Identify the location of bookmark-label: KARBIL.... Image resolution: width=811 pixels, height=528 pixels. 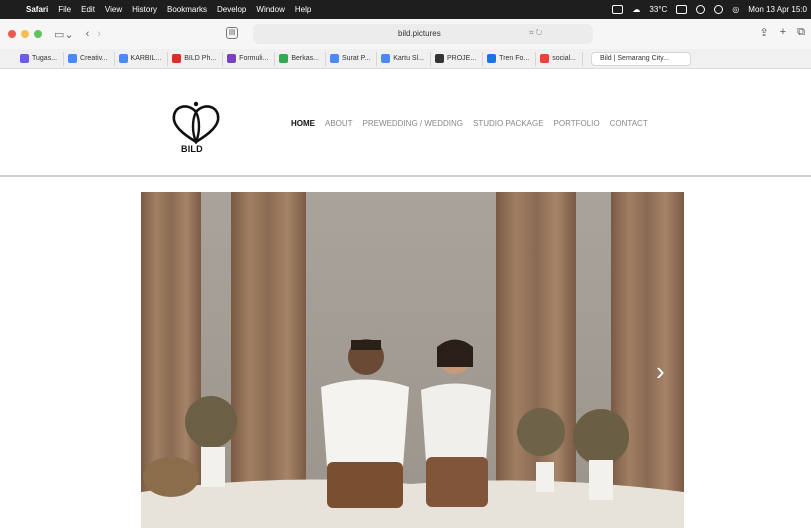
(146, 58).